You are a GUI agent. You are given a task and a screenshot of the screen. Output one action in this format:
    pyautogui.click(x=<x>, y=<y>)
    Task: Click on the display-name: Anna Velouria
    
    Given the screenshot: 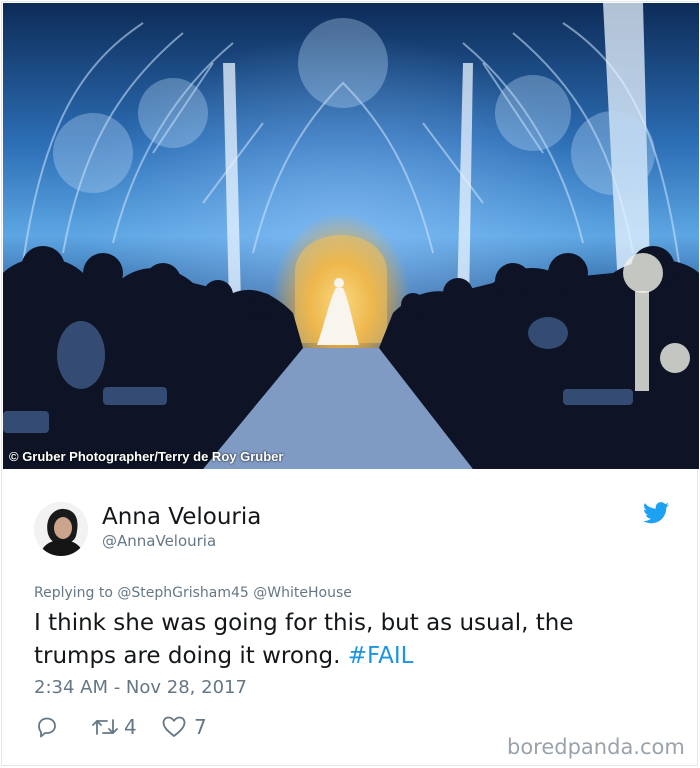 What is the action you would take?
    pyautogui.click(x=181, y=517)
    